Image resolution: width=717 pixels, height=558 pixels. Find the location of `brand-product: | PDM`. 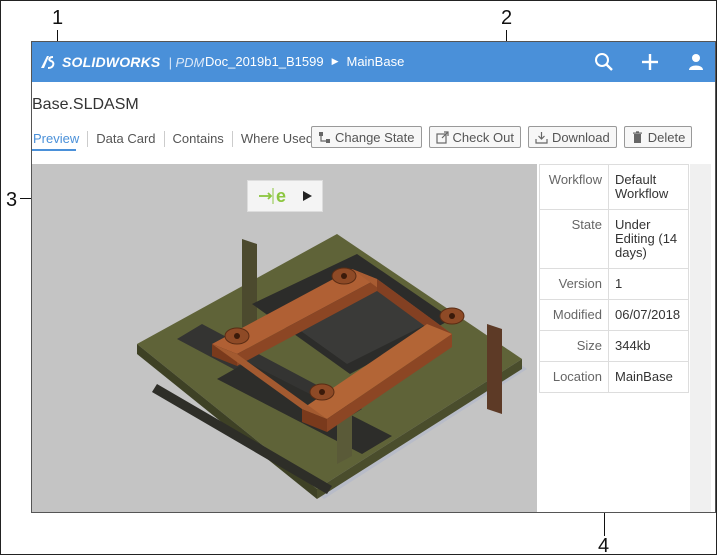

brand-product: | PDM is located at coordinates (186, 62).